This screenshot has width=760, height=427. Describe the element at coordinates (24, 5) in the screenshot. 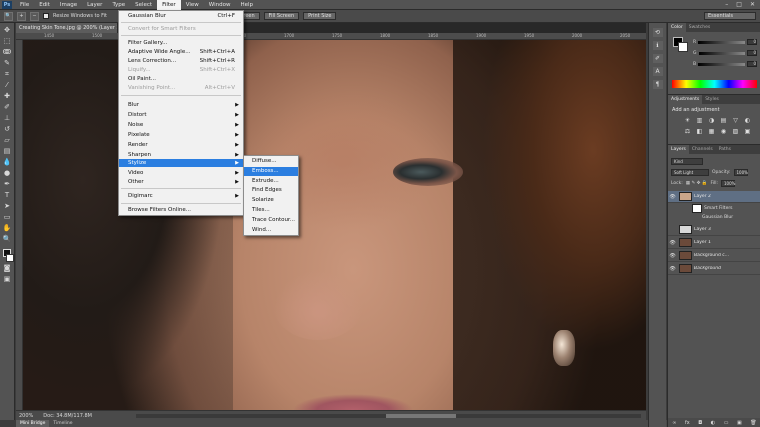

I see `menu-file: File` at that location.